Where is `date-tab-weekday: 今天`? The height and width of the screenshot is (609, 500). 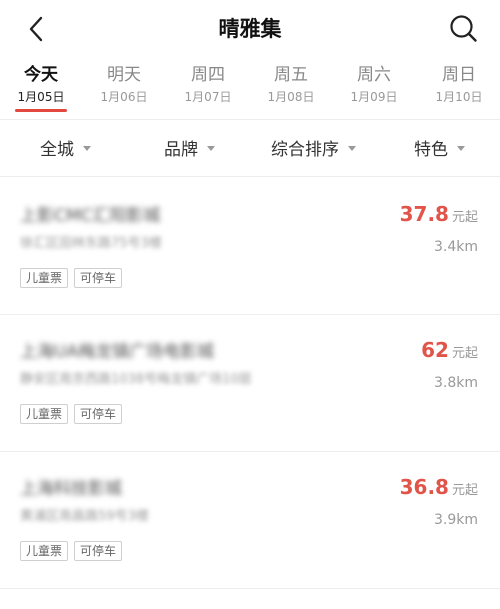
date-tab-weekday: 今天 is located at coordinates (41, 75).